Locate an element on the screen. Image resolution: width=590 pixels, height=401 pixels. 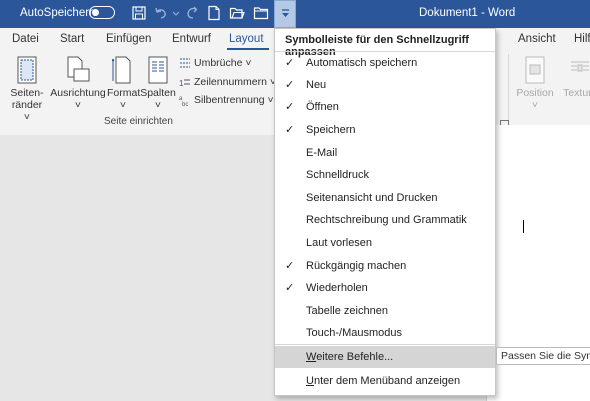
customize-quick-access-button is located at coordinates (285, 14).